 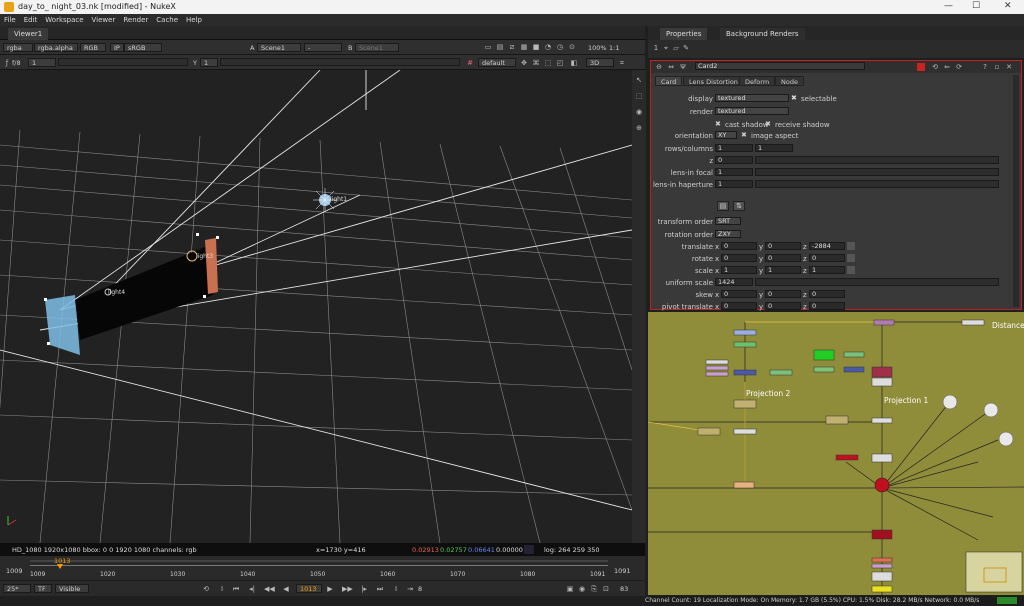 What do you see at coordinates (72, 588) in the screenshot?
I see `visible-range-dropdown: Visible` at bounding box center [72, 588].